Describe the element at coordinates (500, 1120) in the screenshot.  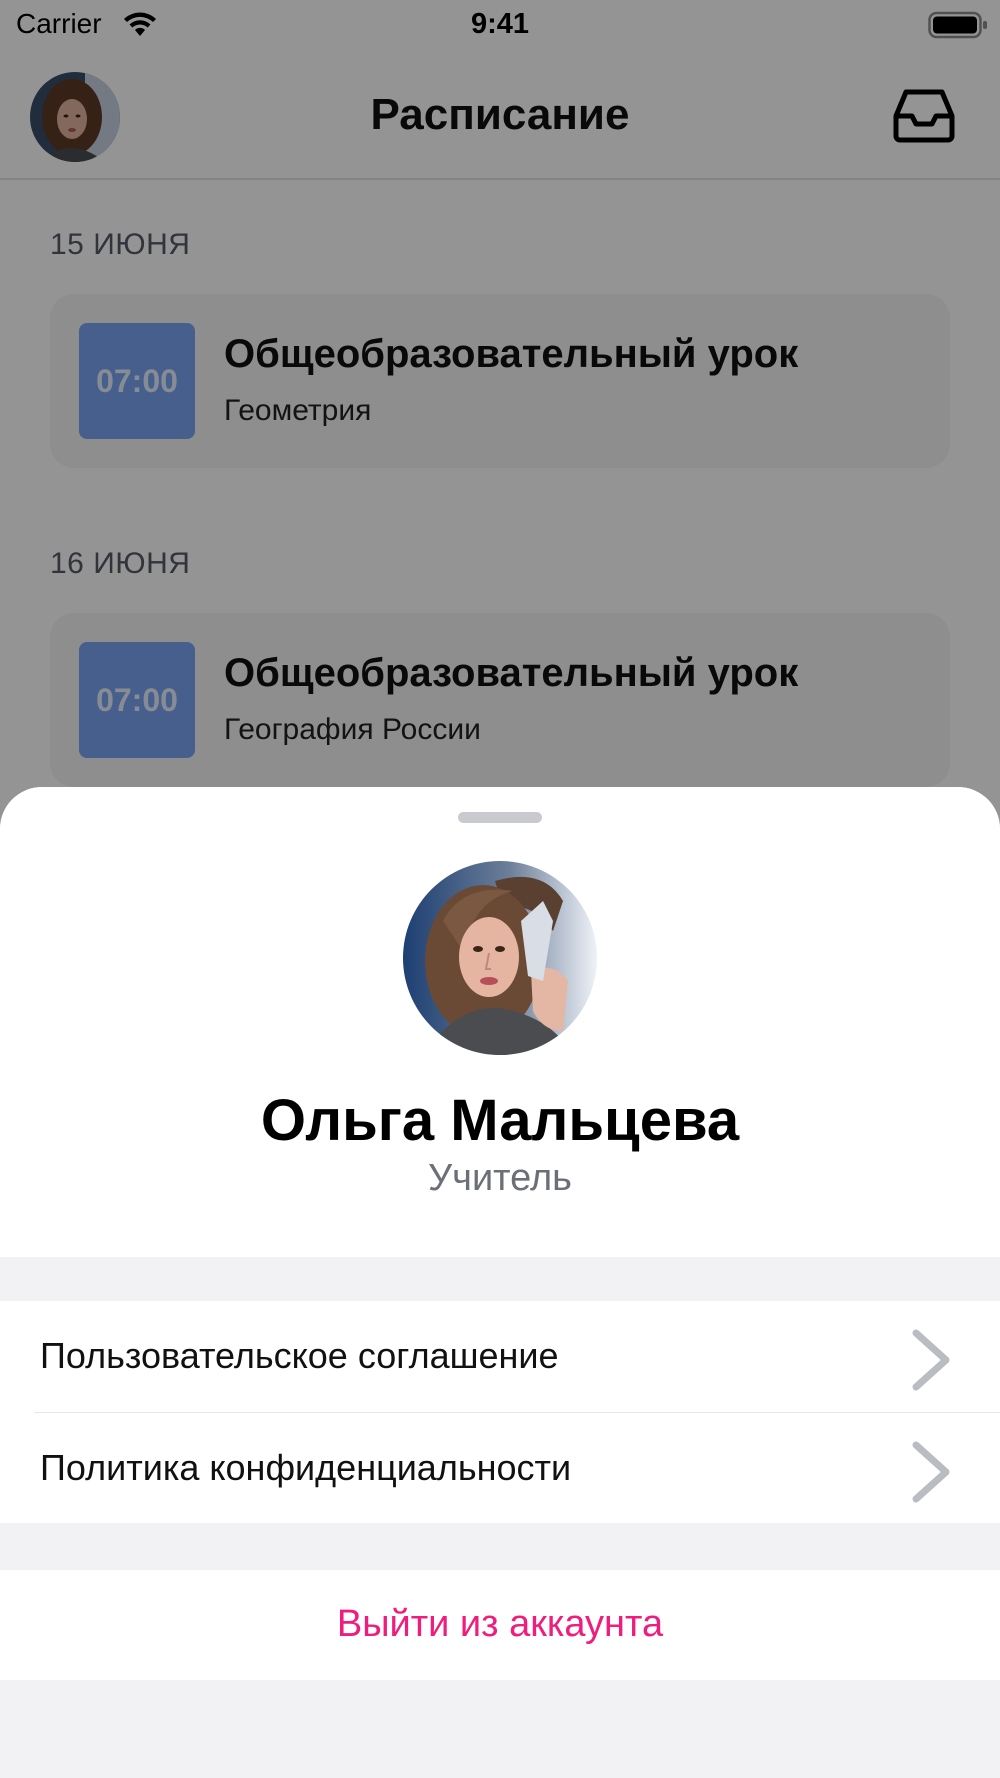
I see `profile-name: Ольга Мальцева` at that location.